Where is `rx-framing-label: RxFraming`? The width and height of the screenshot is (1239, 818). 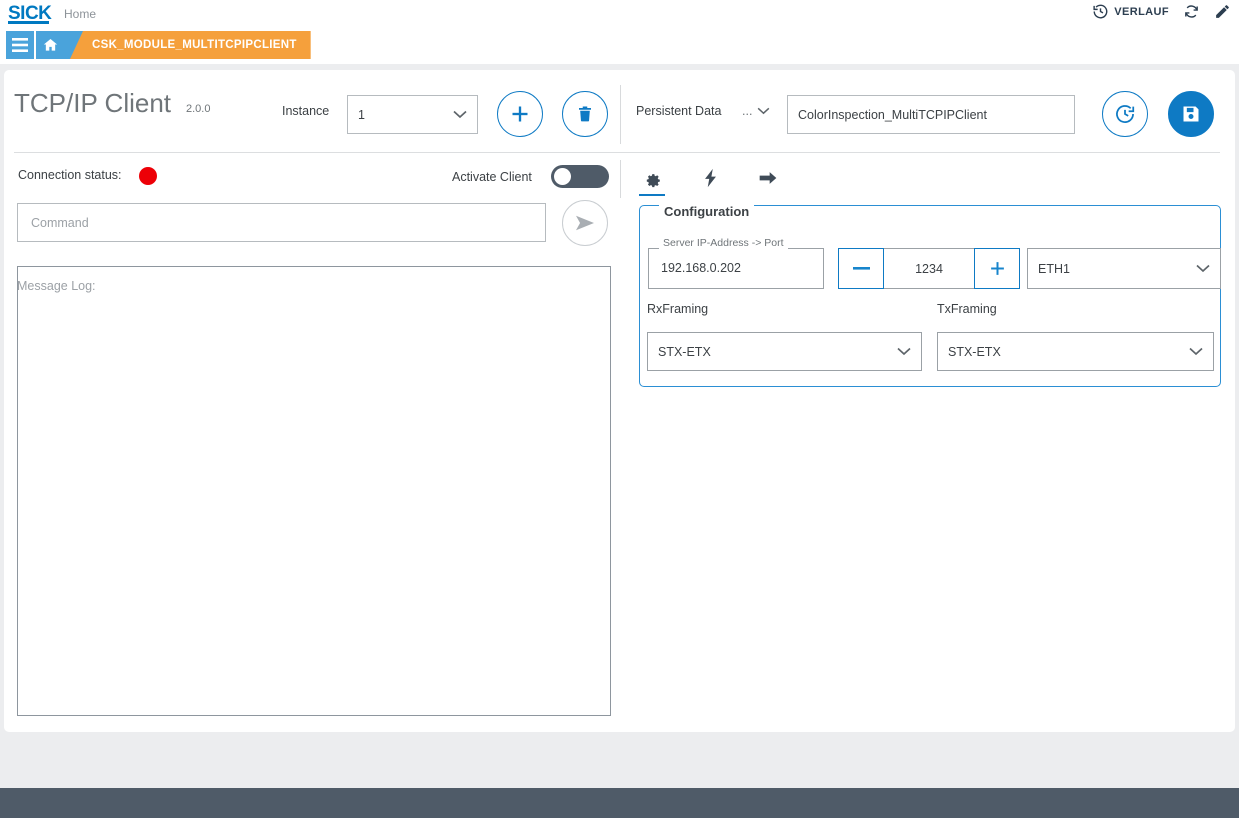 rx-framing-label: RxFraming is located at coordinates (678, 309).